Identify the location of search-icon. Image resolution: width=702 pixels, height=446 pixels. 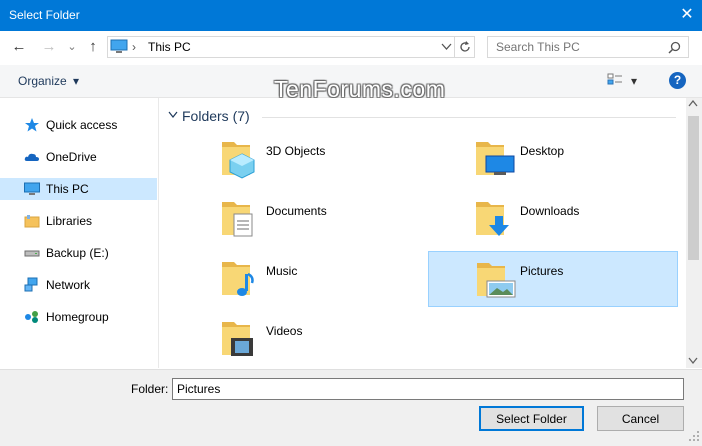
(674, 47).